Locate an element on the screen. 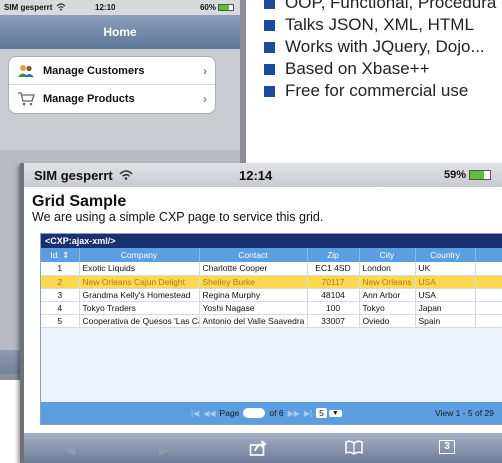  menu-item-label: Manage Products is located at coordinates (89, 99).